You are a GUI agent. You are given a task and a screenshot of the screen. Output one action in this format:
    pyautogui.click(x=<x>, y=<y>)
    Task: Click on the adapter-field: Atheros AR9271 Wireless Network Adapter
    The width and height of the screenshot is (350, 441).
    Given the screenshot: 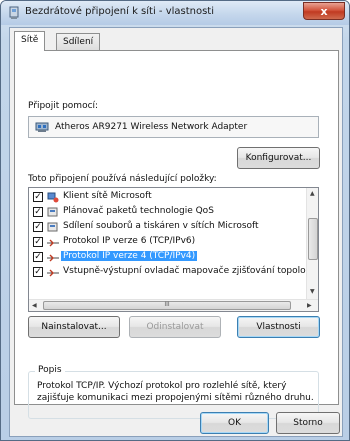 What is the action you would take?
    pyautogui.click(x=173, y=127)
    